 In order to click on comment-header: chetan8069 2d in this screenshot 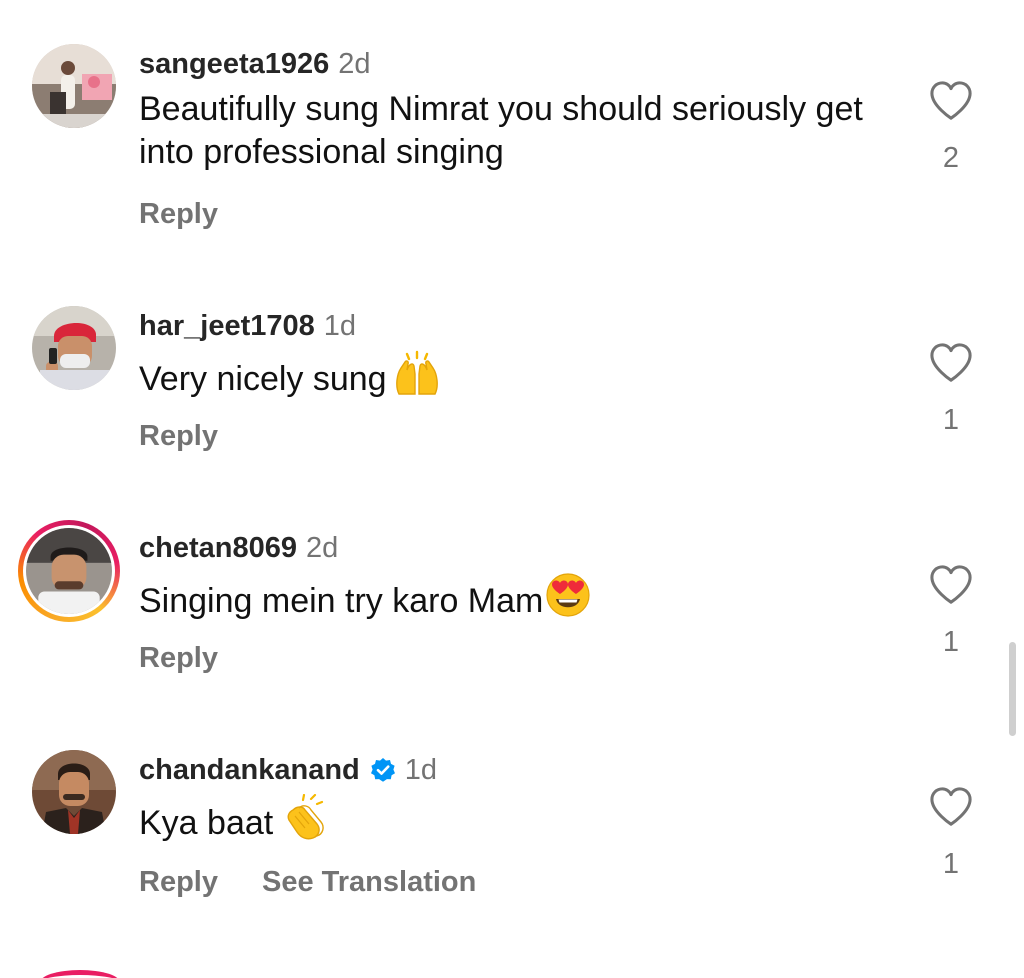, I will do `click(238, 548)`.